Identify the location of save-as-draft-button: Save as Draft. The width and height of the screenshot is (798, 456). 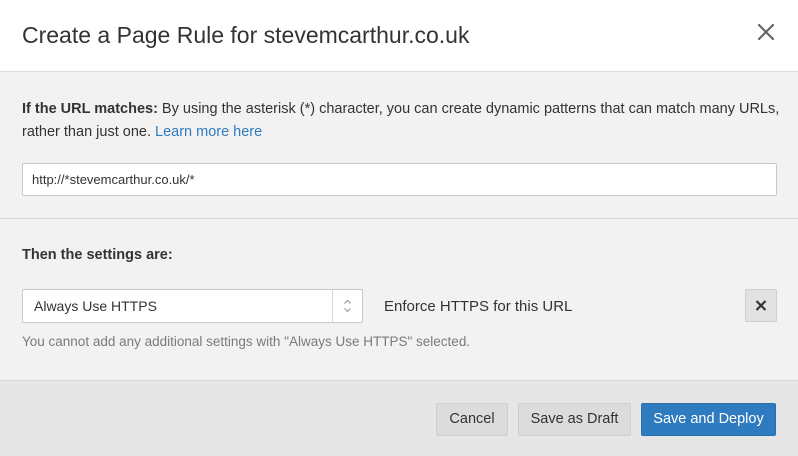
(574, 419).